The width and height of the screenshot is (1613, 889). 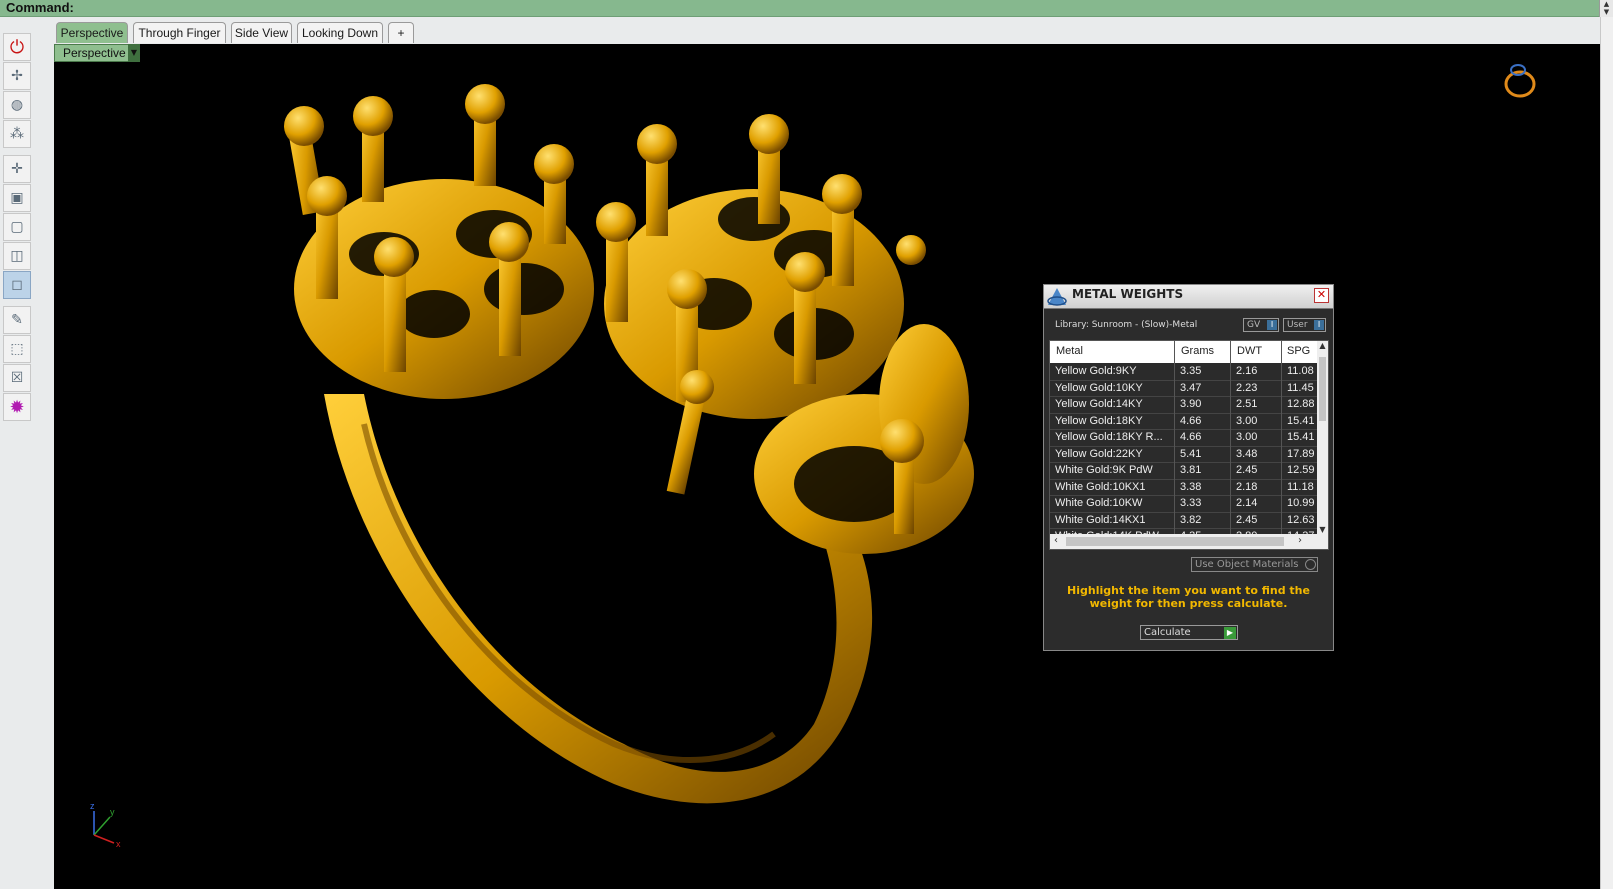 What do you see at coordinates (17, 285) in the screenshot?
I see `cube-selected-icon: ◻` at bounding box center [17, 285].